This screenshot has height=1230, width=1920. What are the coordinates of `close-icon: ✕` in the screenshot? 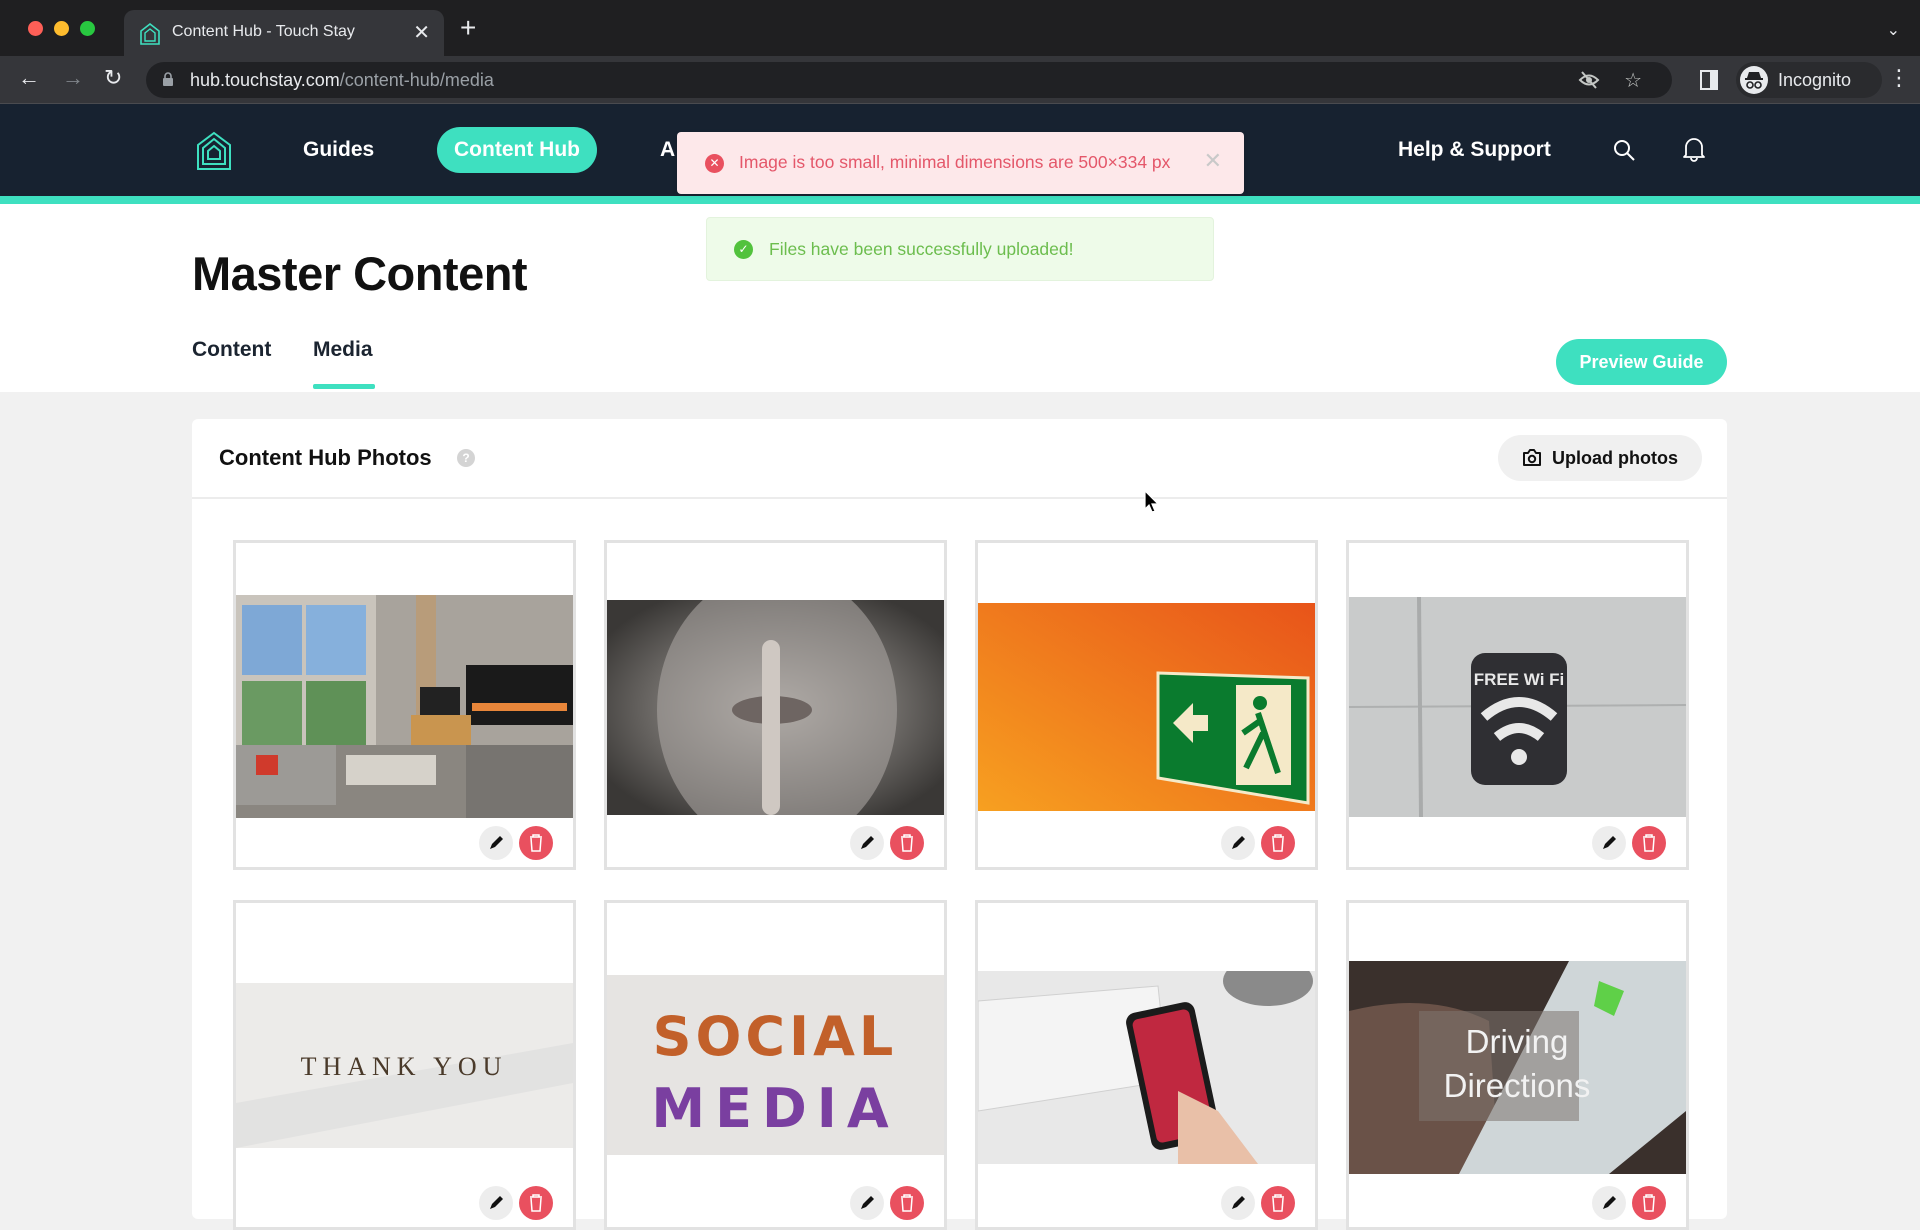 It's located at (1213, 161).